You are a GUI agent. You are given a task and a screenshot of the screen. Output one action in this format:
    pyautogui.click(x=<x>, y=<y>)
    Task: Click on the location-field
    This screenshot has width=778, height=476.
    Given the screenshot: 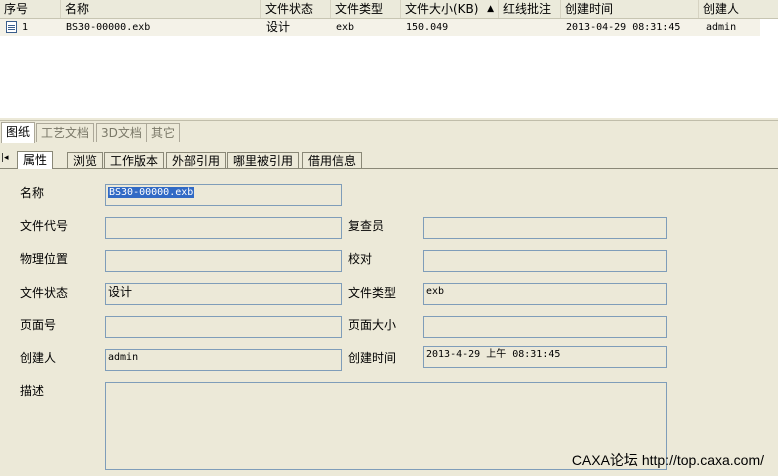 What is the action you would take?
    pyautogui.click(x=223, y=261)
    